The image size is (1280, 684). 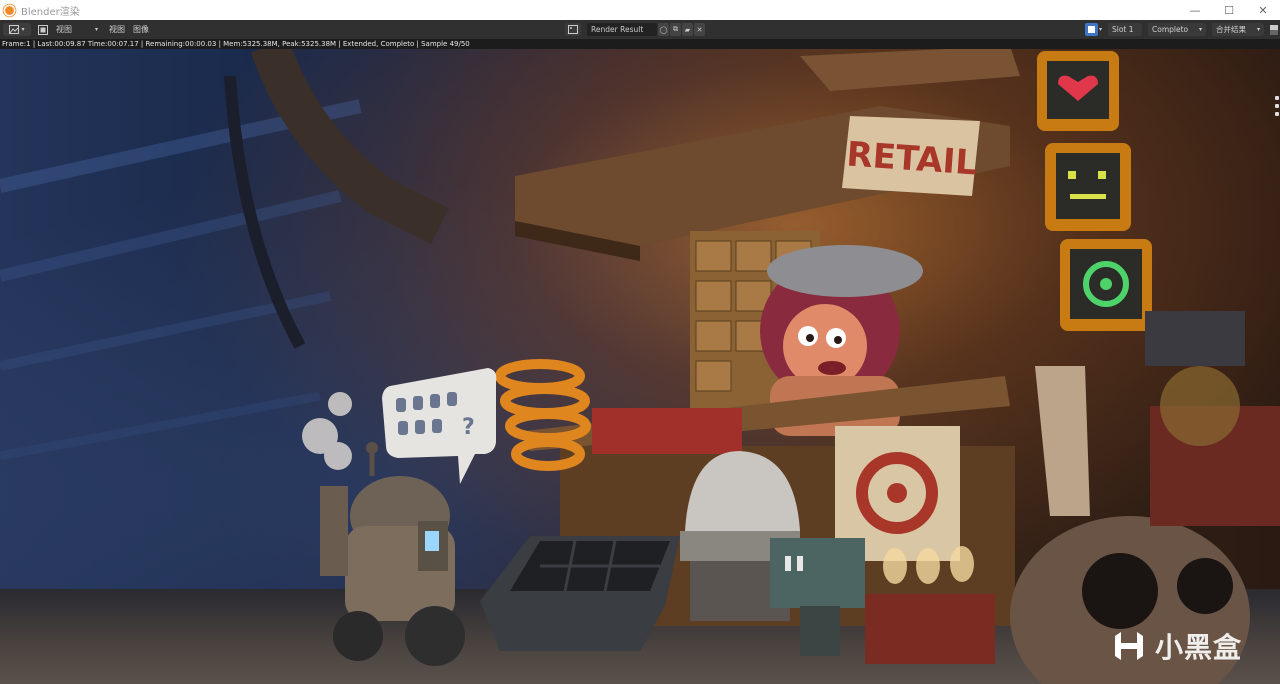 I want to click on view-layer-label: Completo, so click(x=1170, y=29).